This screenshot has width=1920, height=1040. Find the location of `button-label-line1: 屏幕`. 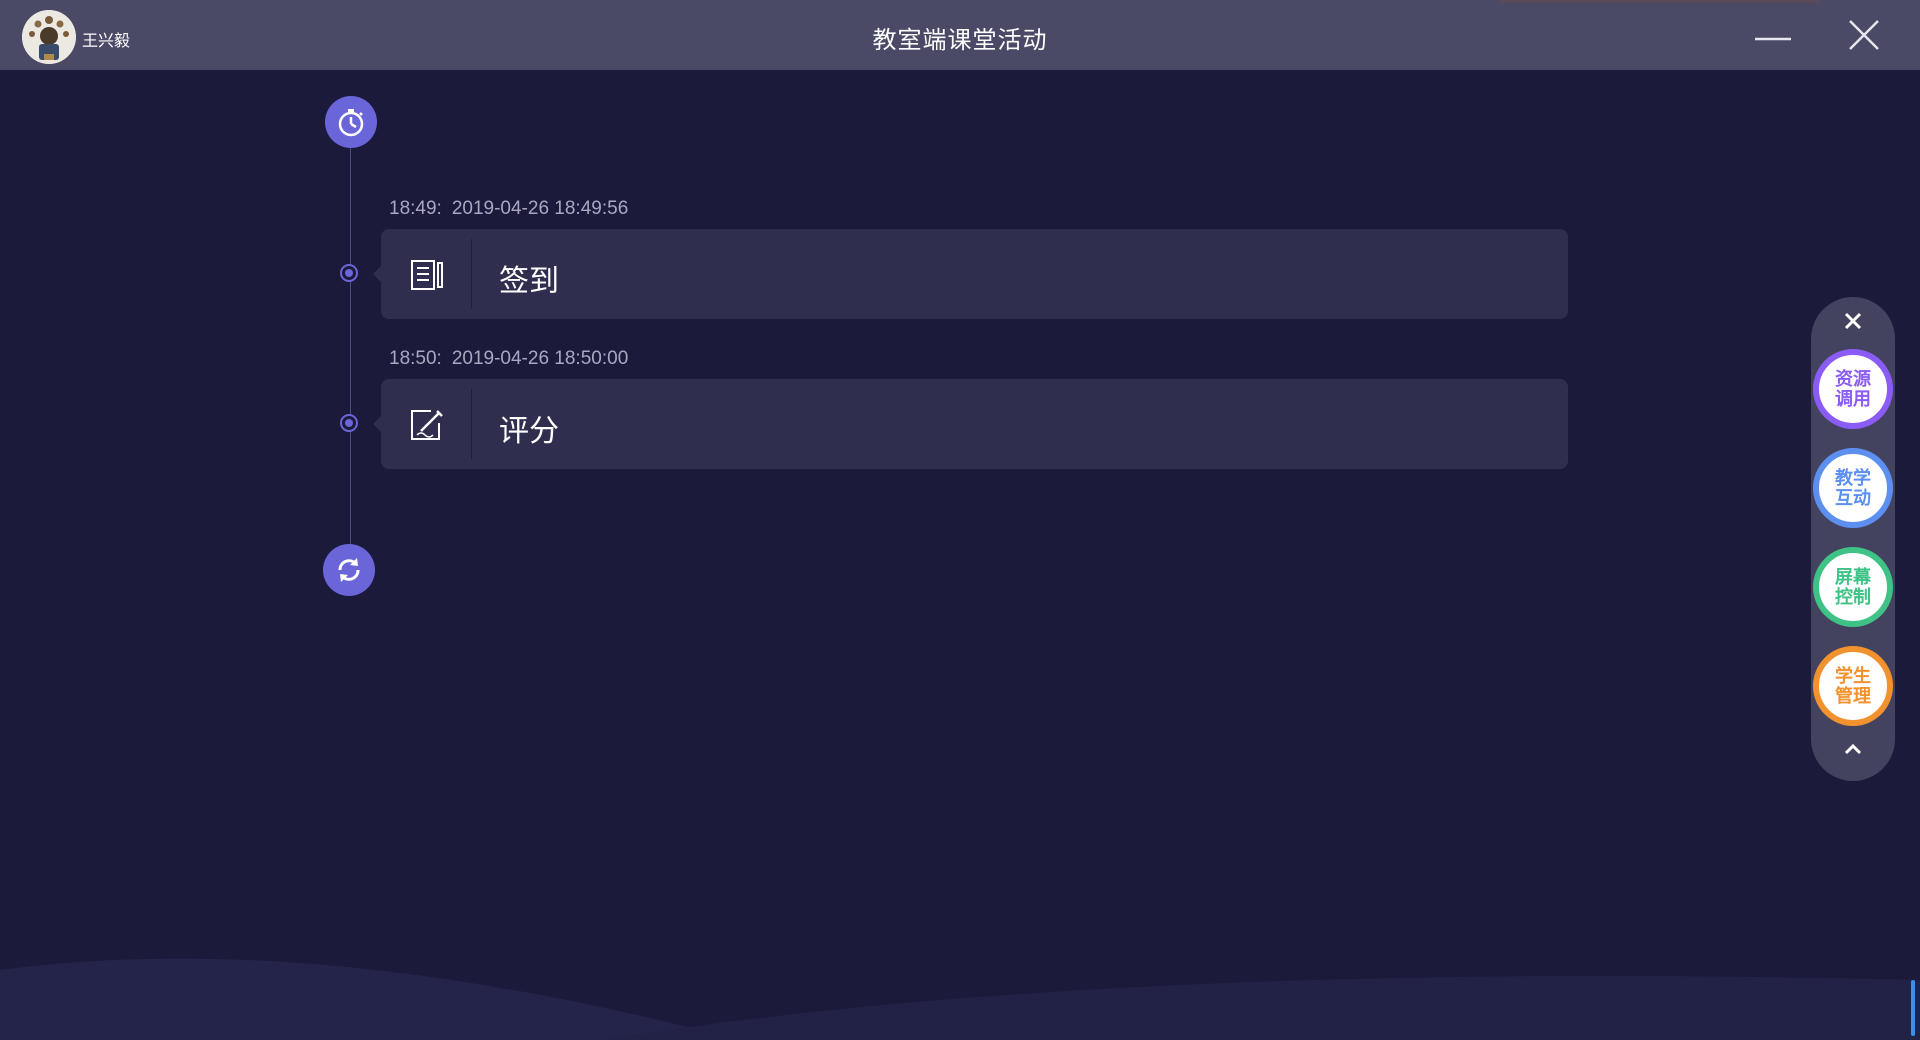

button-label-line1: 屏幕 is located at coordinates (1853, 577).